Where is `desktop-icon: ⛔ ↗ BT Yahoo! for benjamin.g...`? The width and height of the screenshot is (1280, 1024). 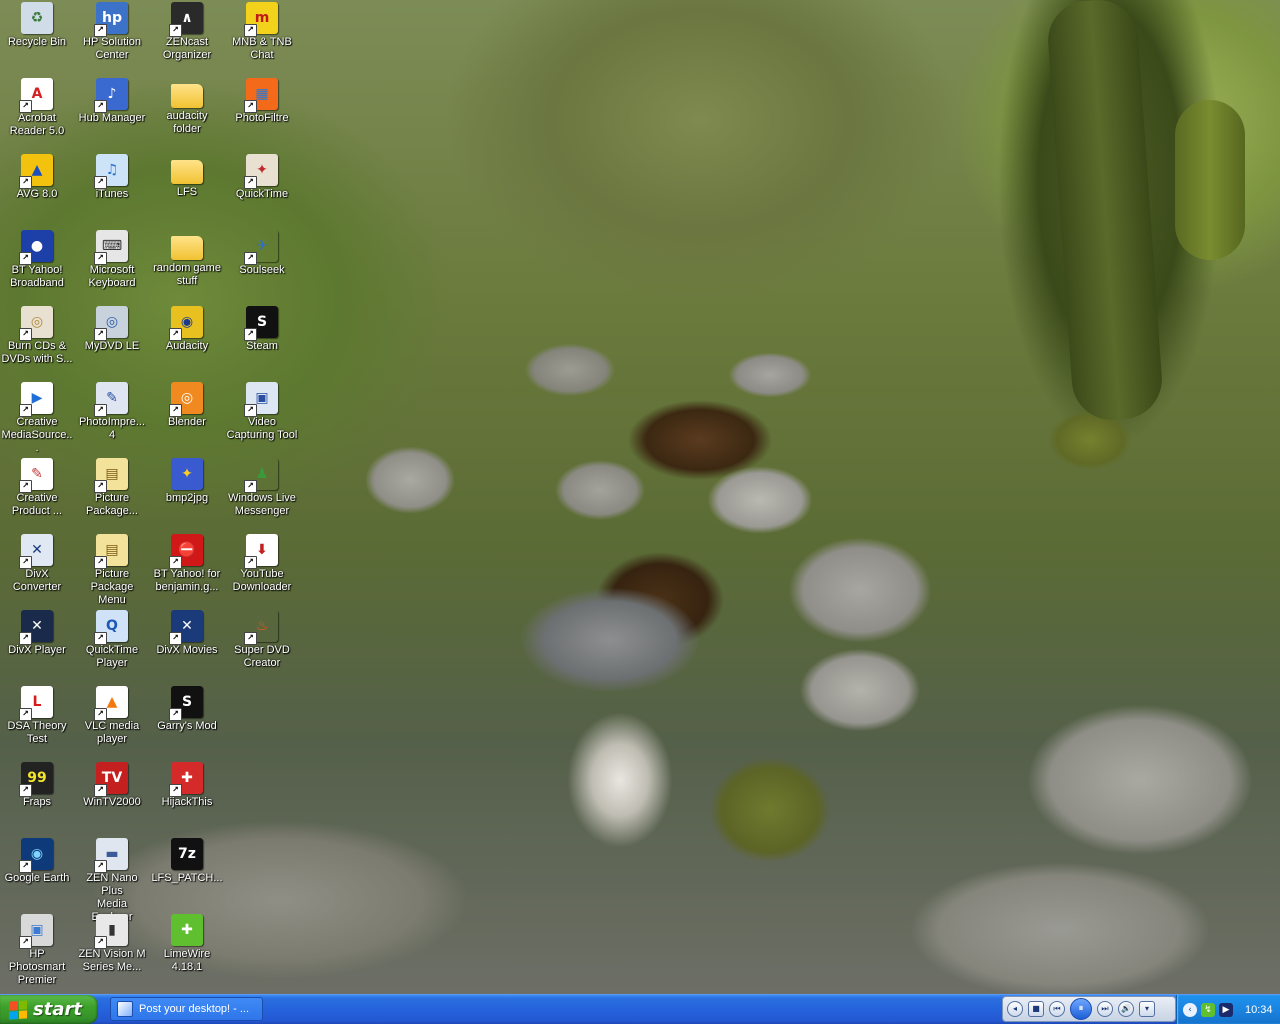
desktop-icon: ⛔ ↗ BT Yahoo! for benjamin.g... is located at coordinates (187, 570).